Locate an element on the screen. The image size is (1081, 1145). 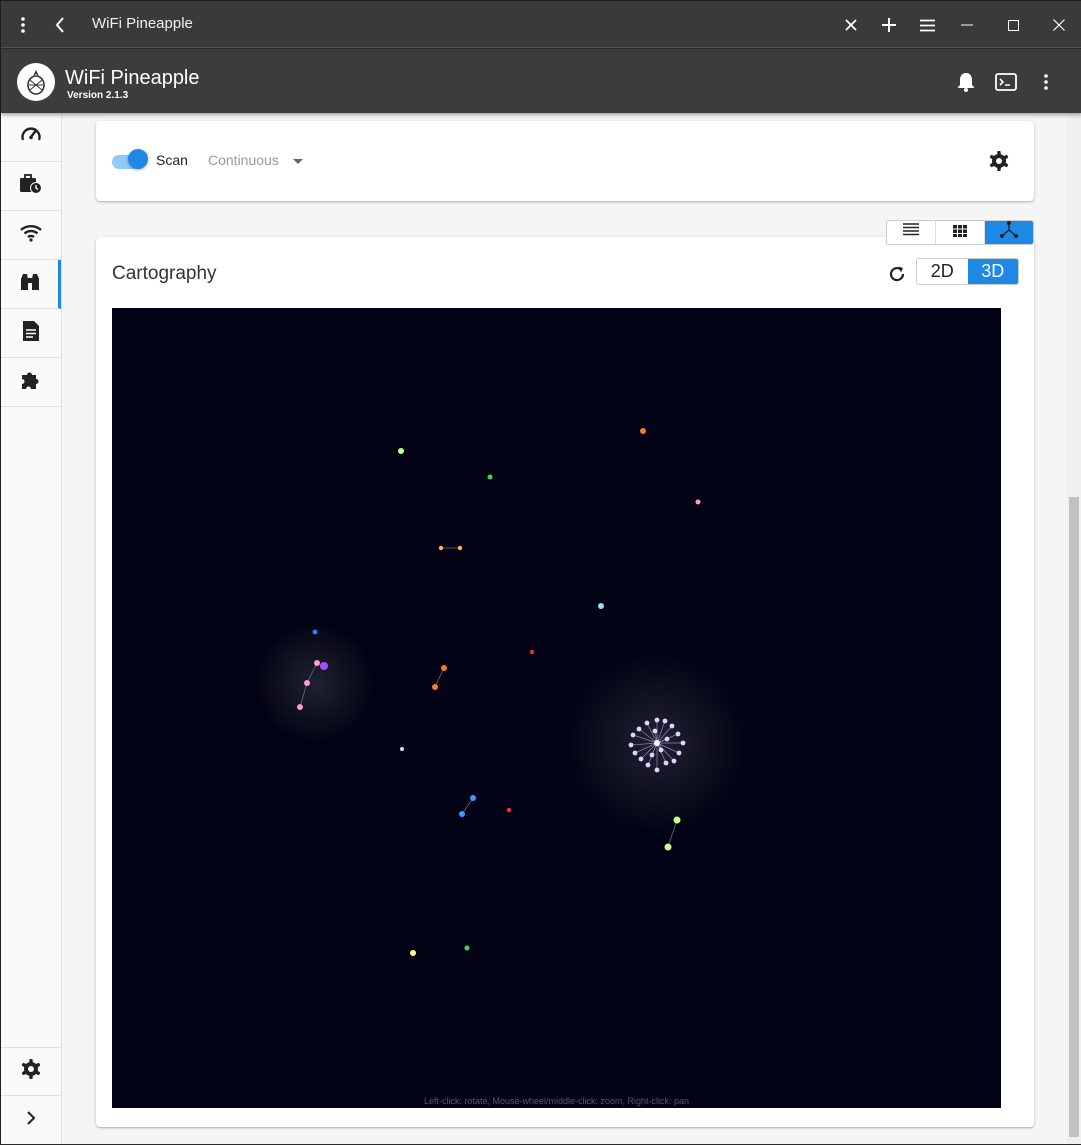
graph-view-button is located at coordinates (1009, 232).